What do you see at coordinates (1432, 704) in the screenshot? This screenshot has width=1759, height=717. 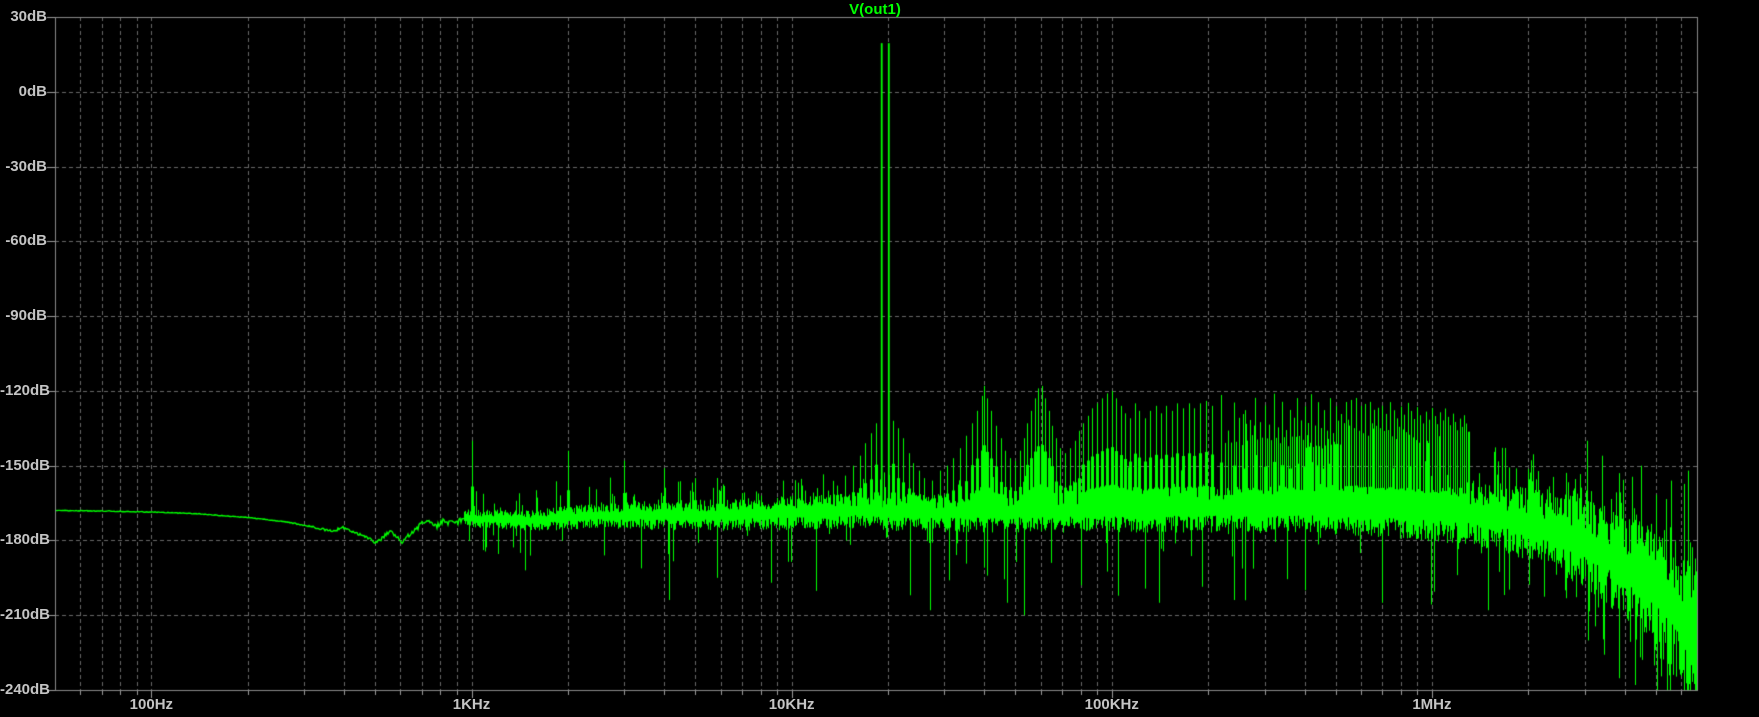 I see `x-axis-tick-label: 1MHz` at bounding box center [1432, 704].